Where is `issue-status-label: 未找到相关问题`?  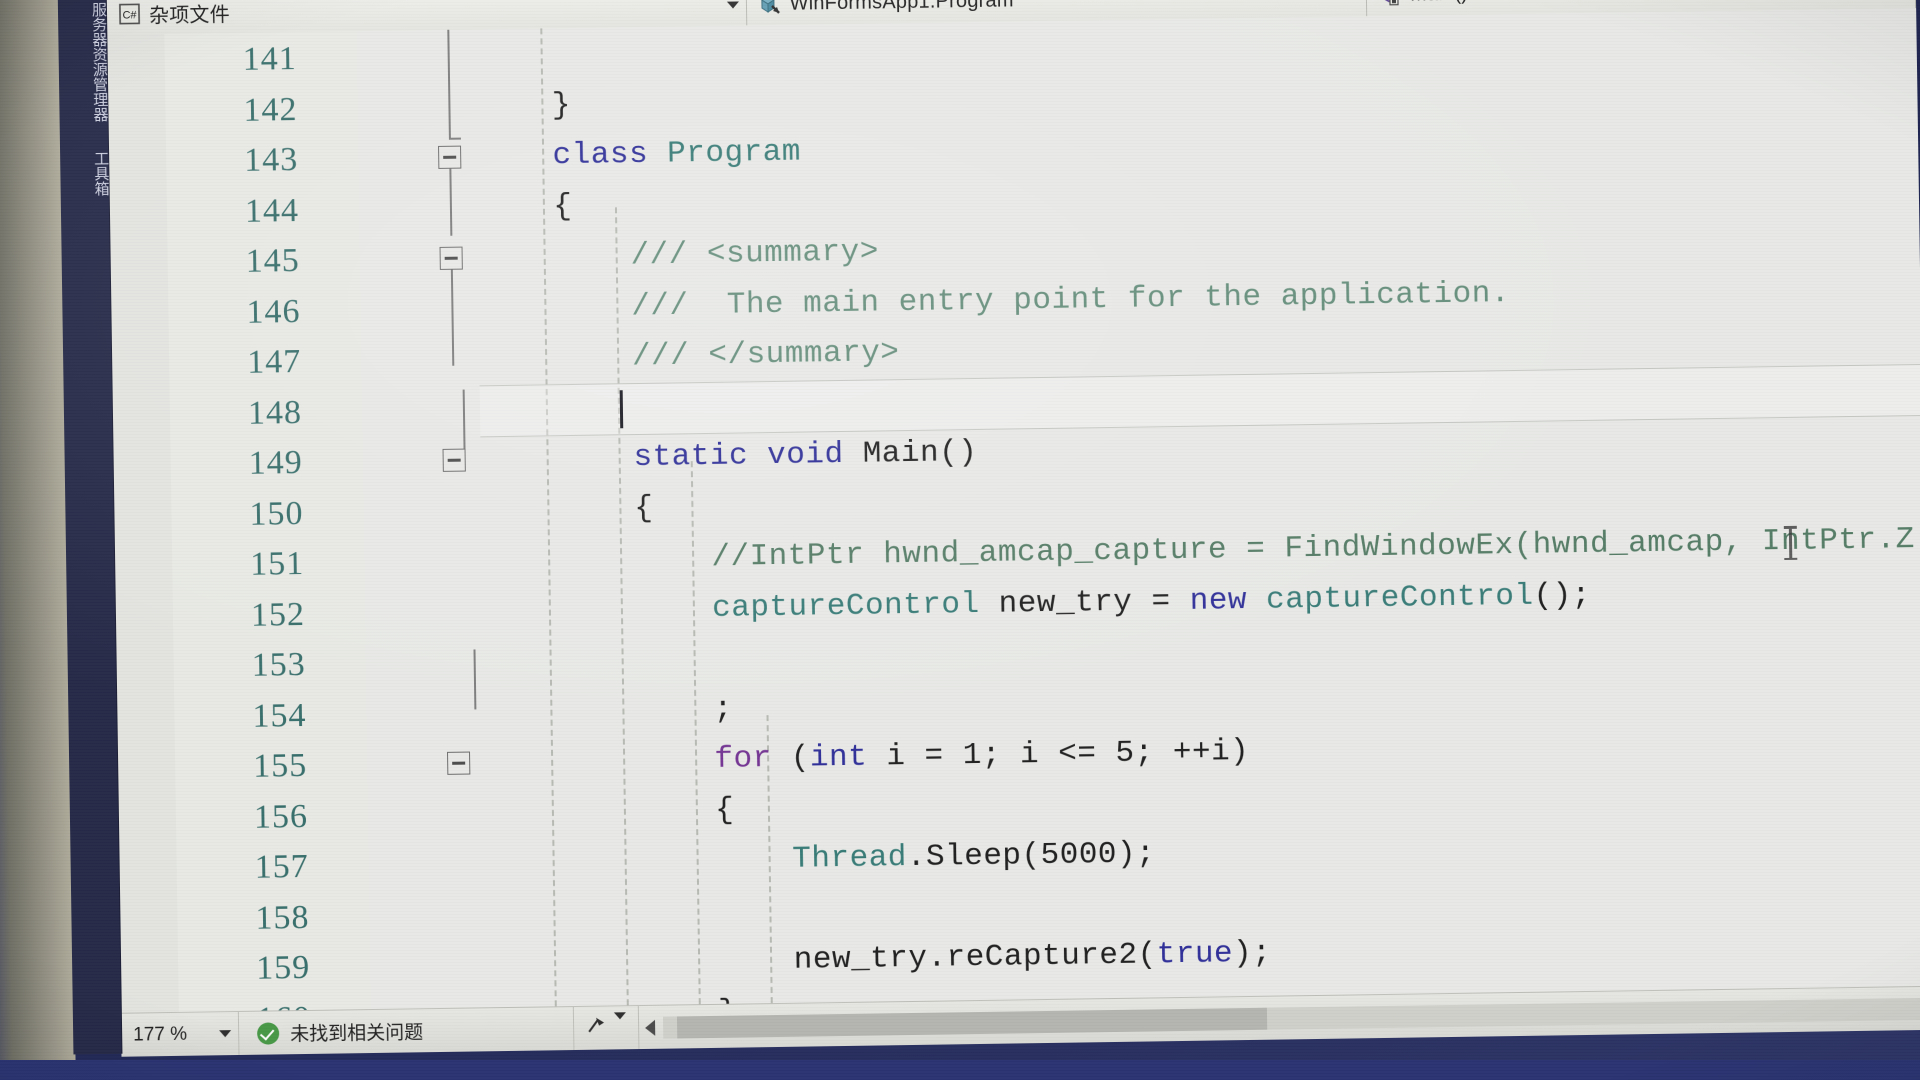 issue-status-label: 未找到相关问题 is located at coordinates (357, 1034).